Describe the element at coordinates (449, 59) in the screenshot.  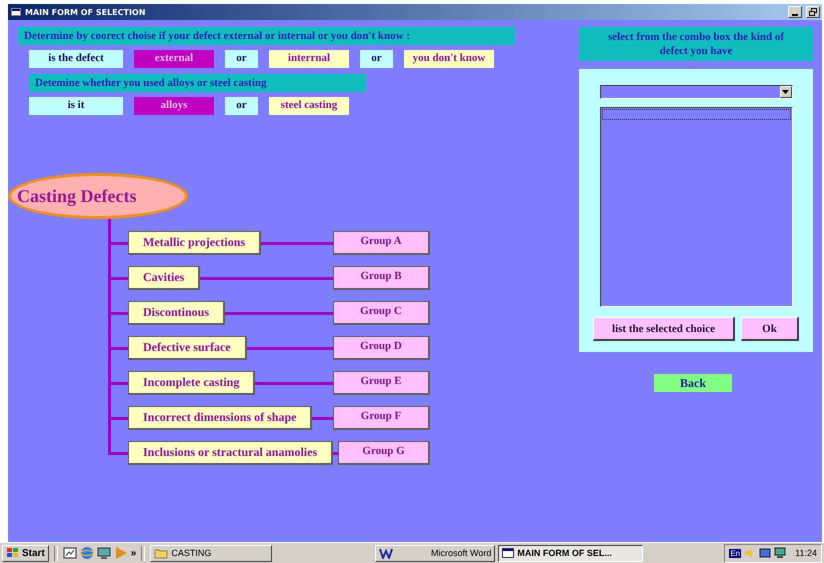
I see `option-button: you don't know` at that location.